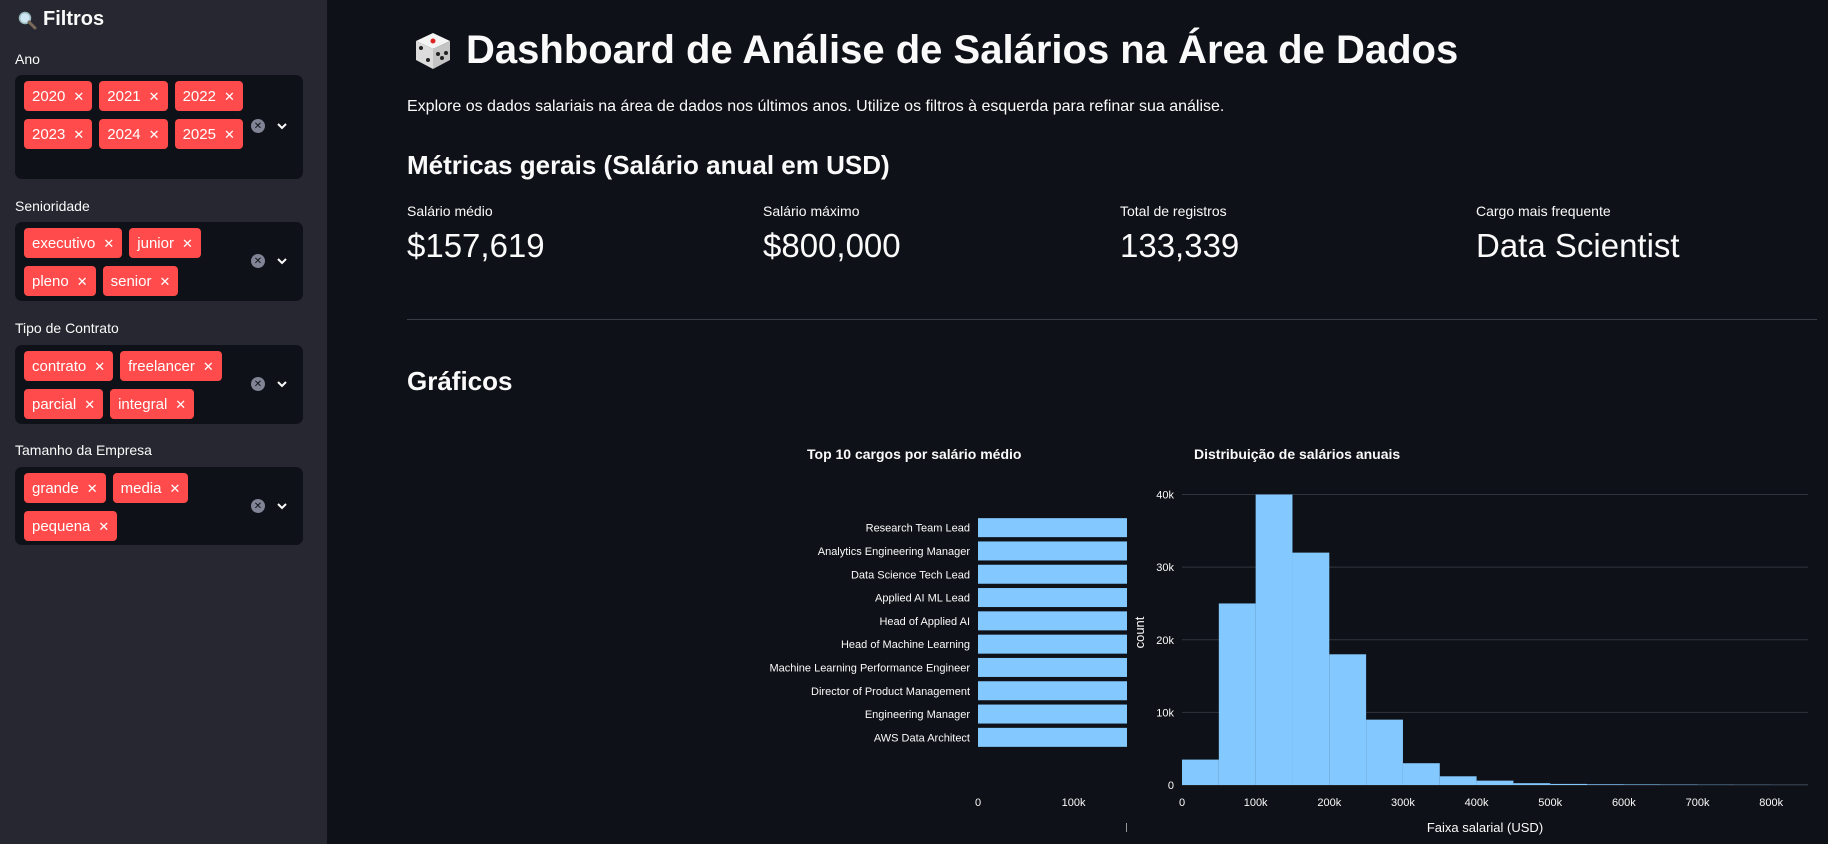 The image size is (1828, 844). Describe the element at coordinates (133, 134) in the screenshot. I see `tag-ano: 2024 ✕` at that location.